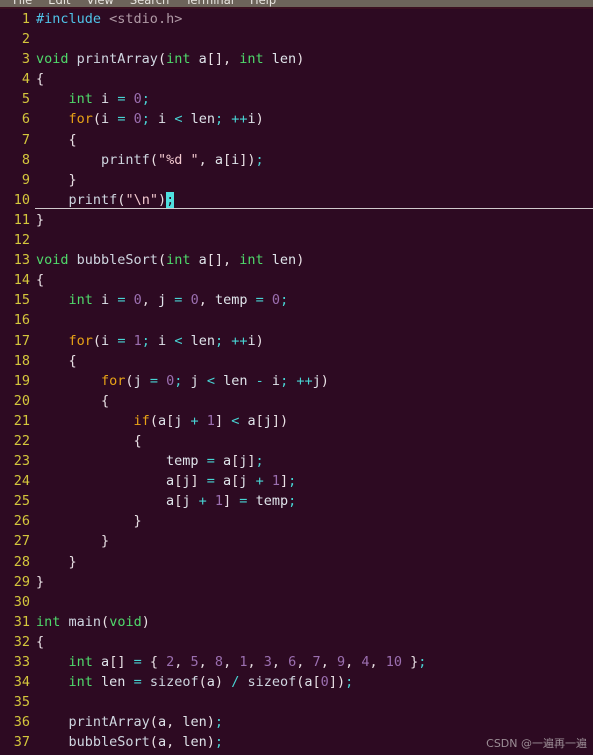  Describe the element at coordinates (109, 722) in the screenshot. I see `function-name-token: printArray` at that location.